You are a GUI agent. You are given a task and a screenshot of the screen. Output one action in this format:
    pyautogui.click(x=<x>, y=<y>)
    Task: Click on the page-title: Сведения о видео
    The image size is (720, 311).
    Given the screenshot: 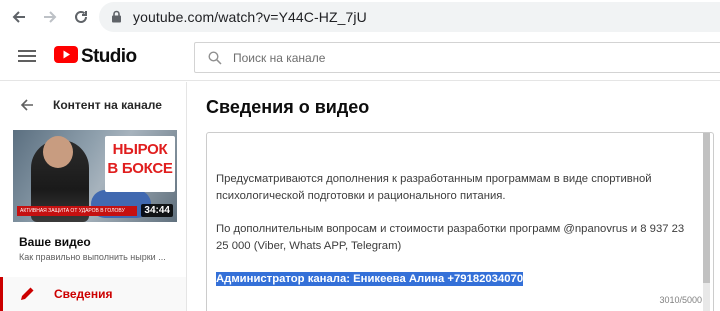 What is the action you would take?
    pyautogui.click(x=288, y=107)
    